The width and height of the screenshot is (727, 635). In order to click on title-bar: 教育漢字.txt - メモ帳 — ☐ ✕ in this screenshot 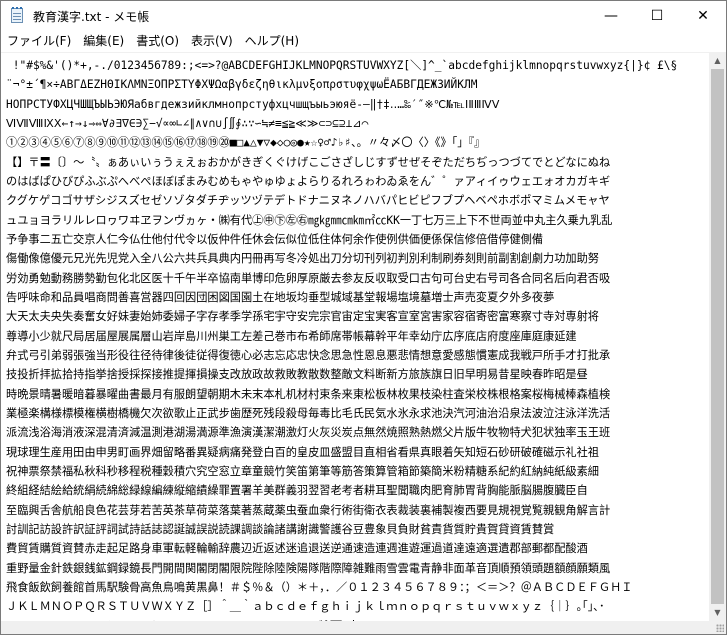, I will do `click(363, 16)`.